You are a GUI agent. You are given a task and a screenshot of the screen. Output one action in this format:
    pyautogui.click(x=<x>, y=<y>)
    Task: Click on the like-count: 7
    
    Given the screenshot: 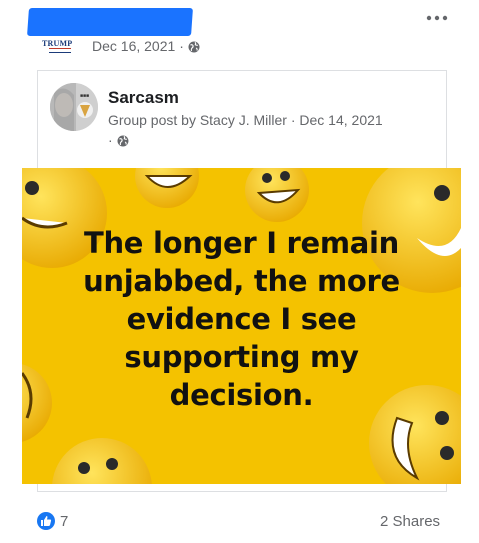 What is the action you would take?
    pyautogui.click(x=64, y=521)
    